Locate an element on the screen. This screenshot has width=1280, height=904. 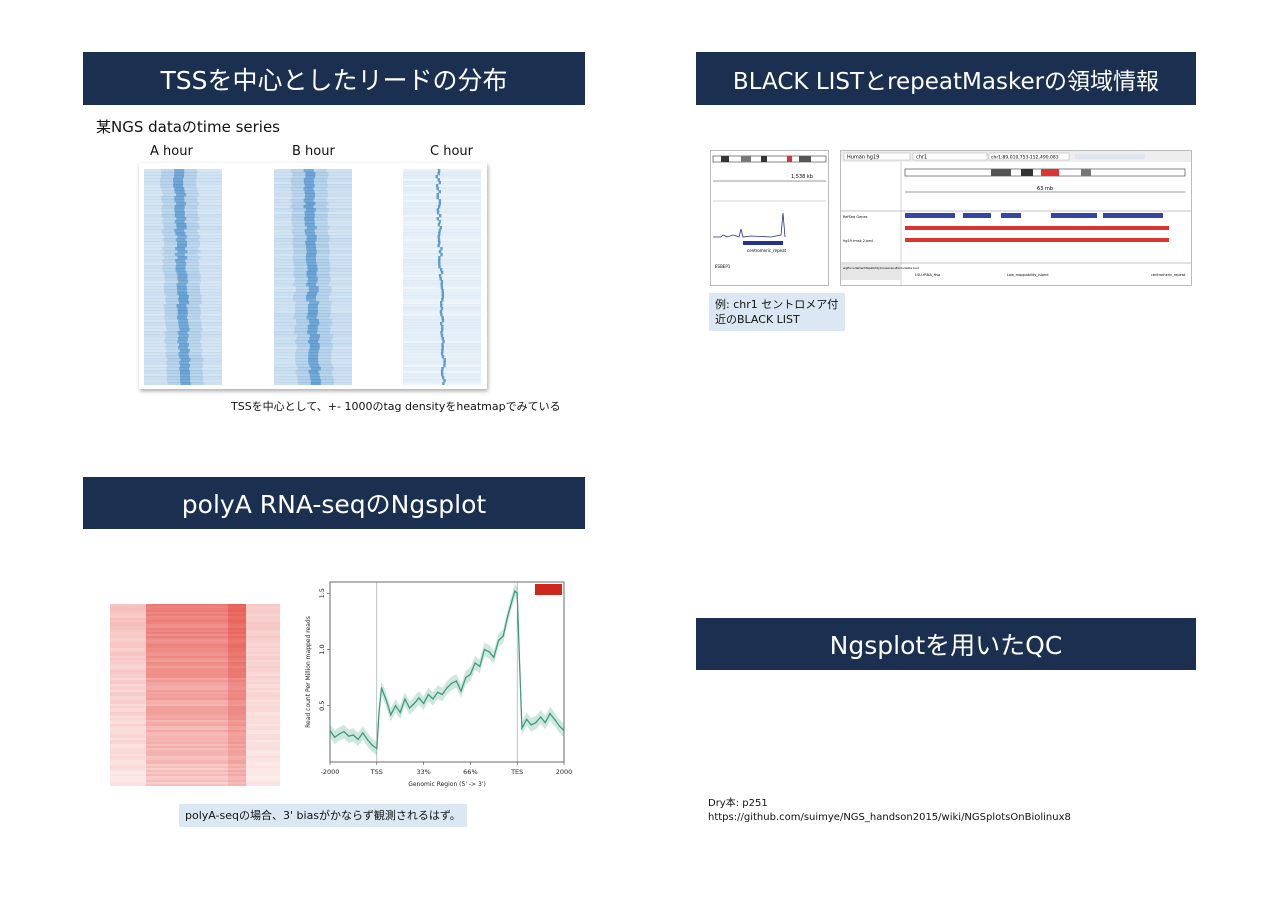
polya-note: polyA-seqの場合、3' biasがかならず観測されるはず。 is located at coordinates (323, 815).